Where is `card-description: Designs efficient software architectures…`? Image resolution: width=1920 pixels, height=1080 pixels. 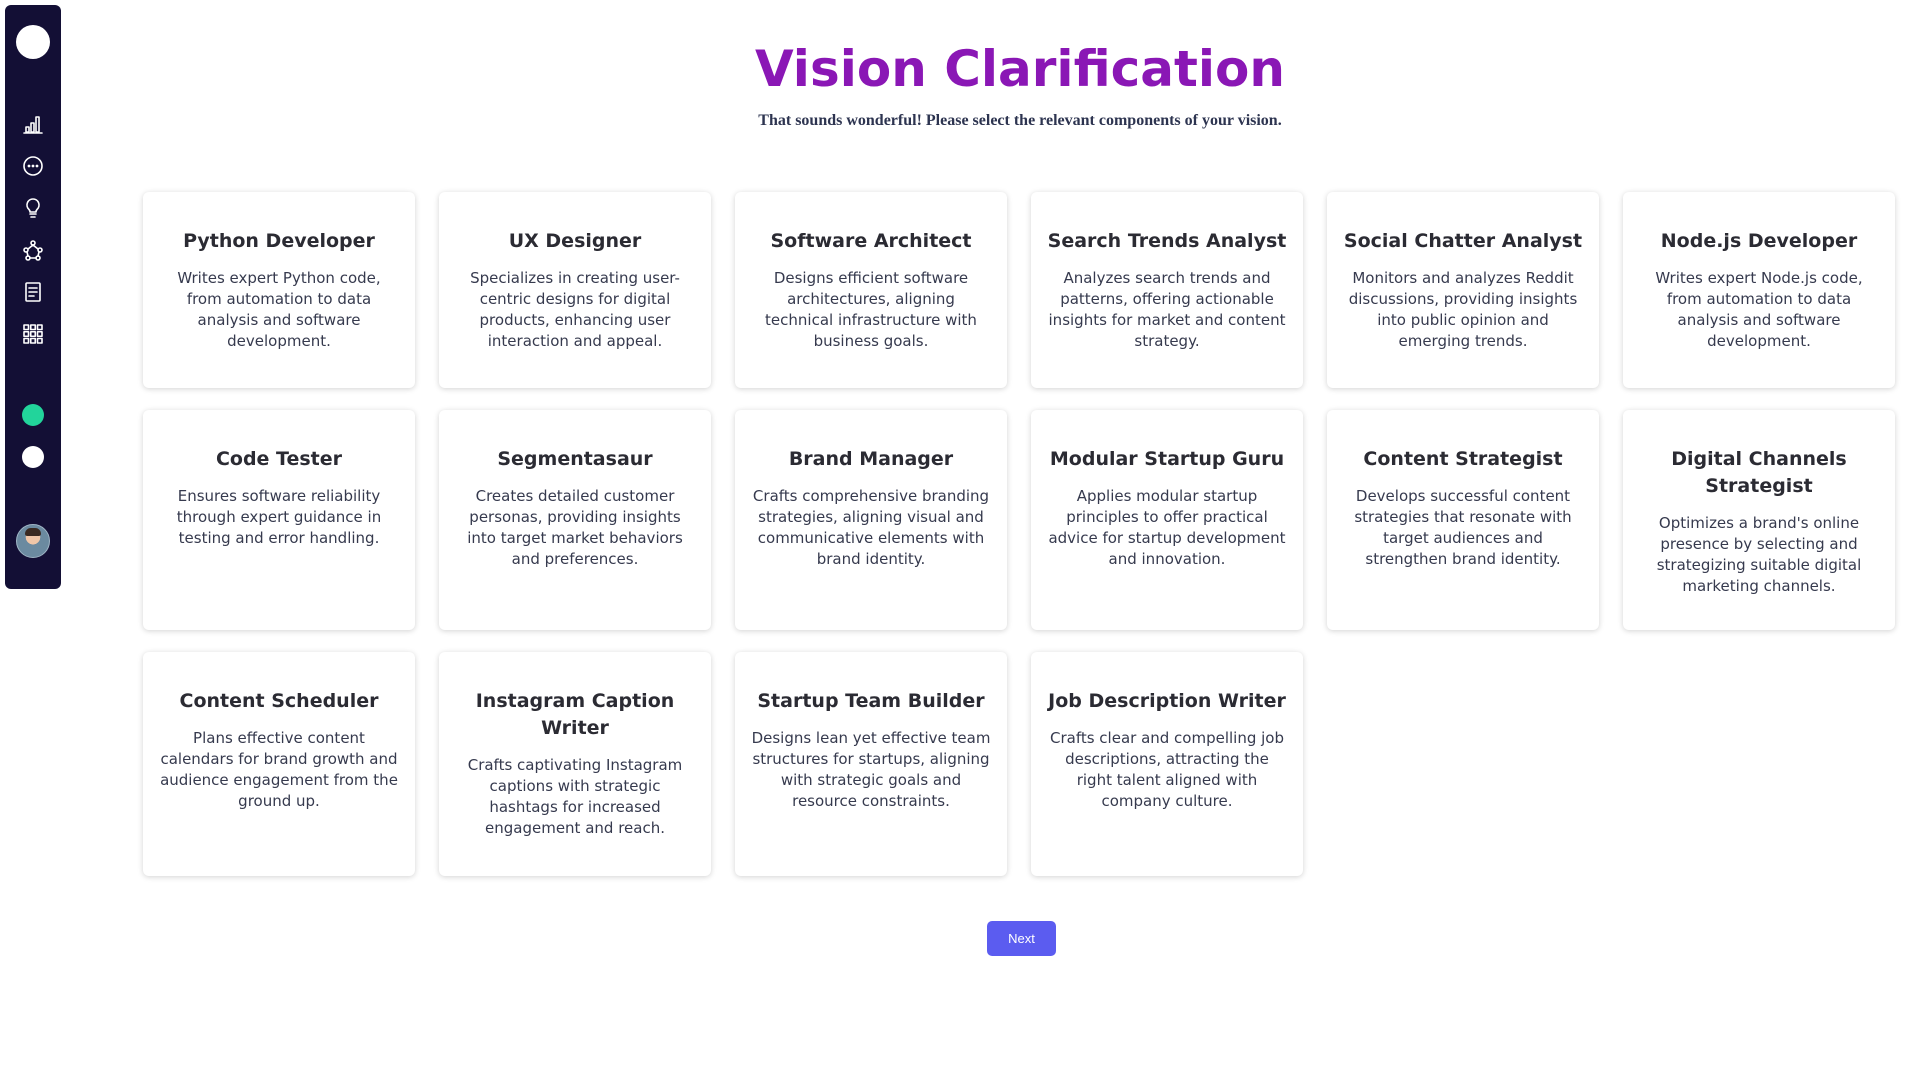
card-description: Designs efficient software architectures… is located at coordinates (871, 309).